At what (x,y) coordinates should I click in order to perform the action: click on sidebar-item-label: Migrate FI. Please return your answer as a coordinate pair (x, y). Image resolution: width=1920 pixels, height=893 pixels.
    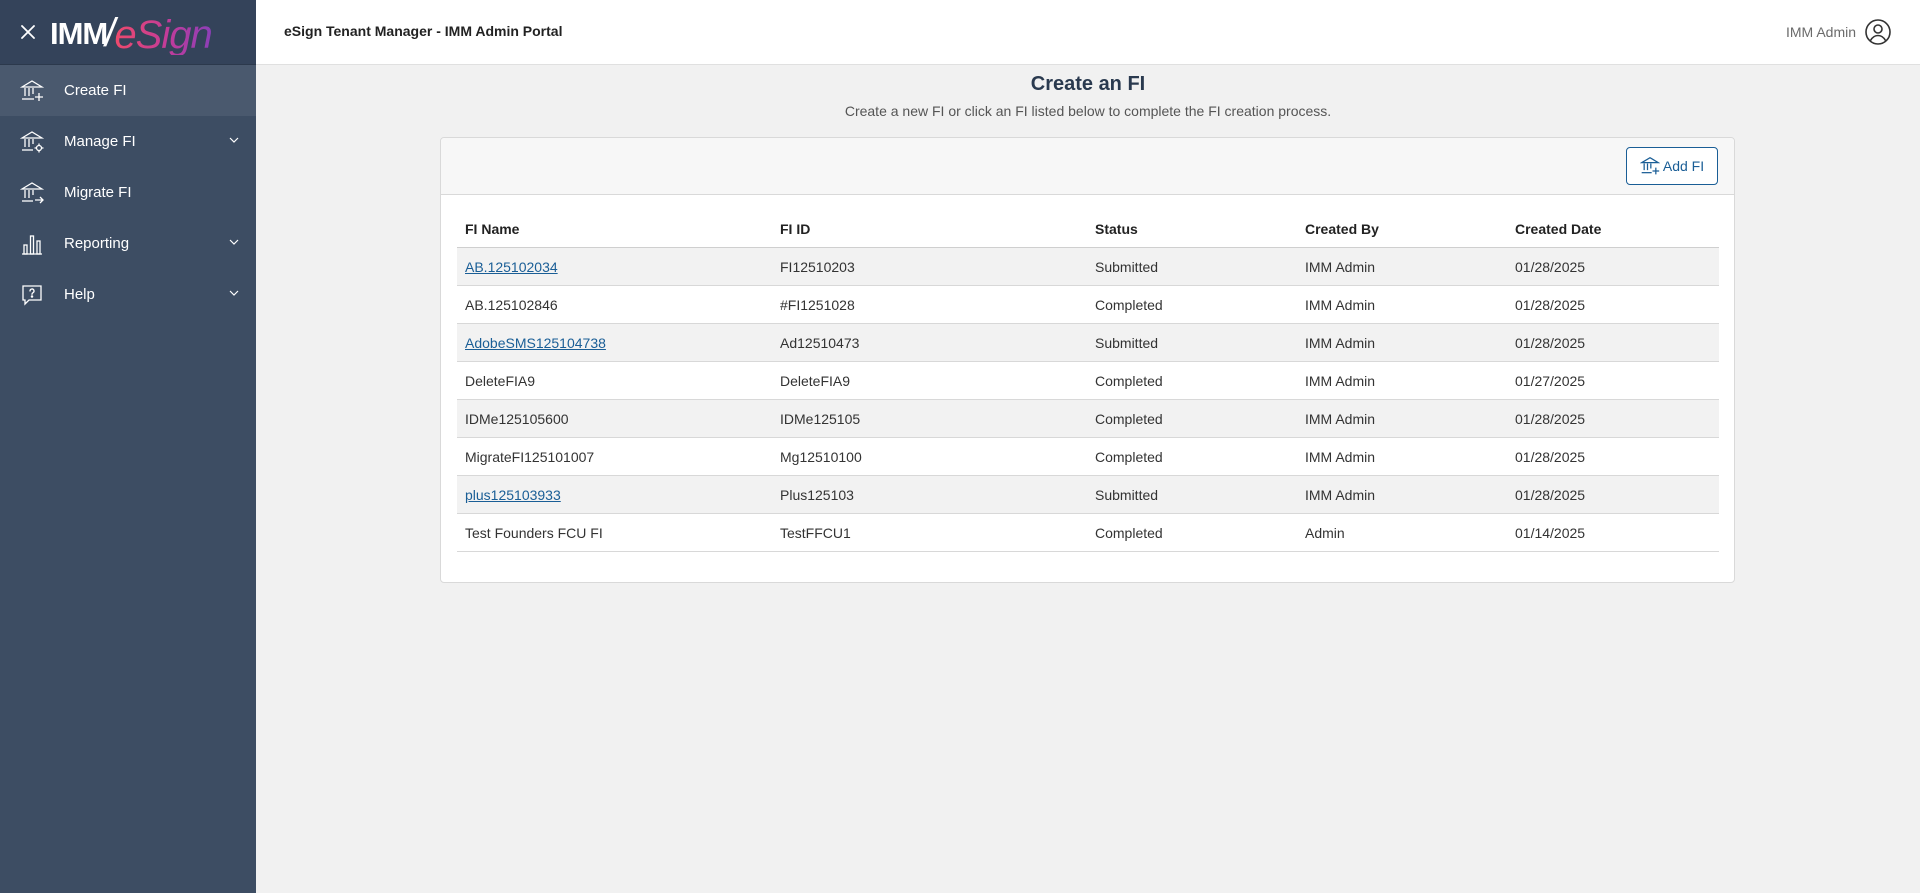
    Looking at the image, I should click on (98, 192).